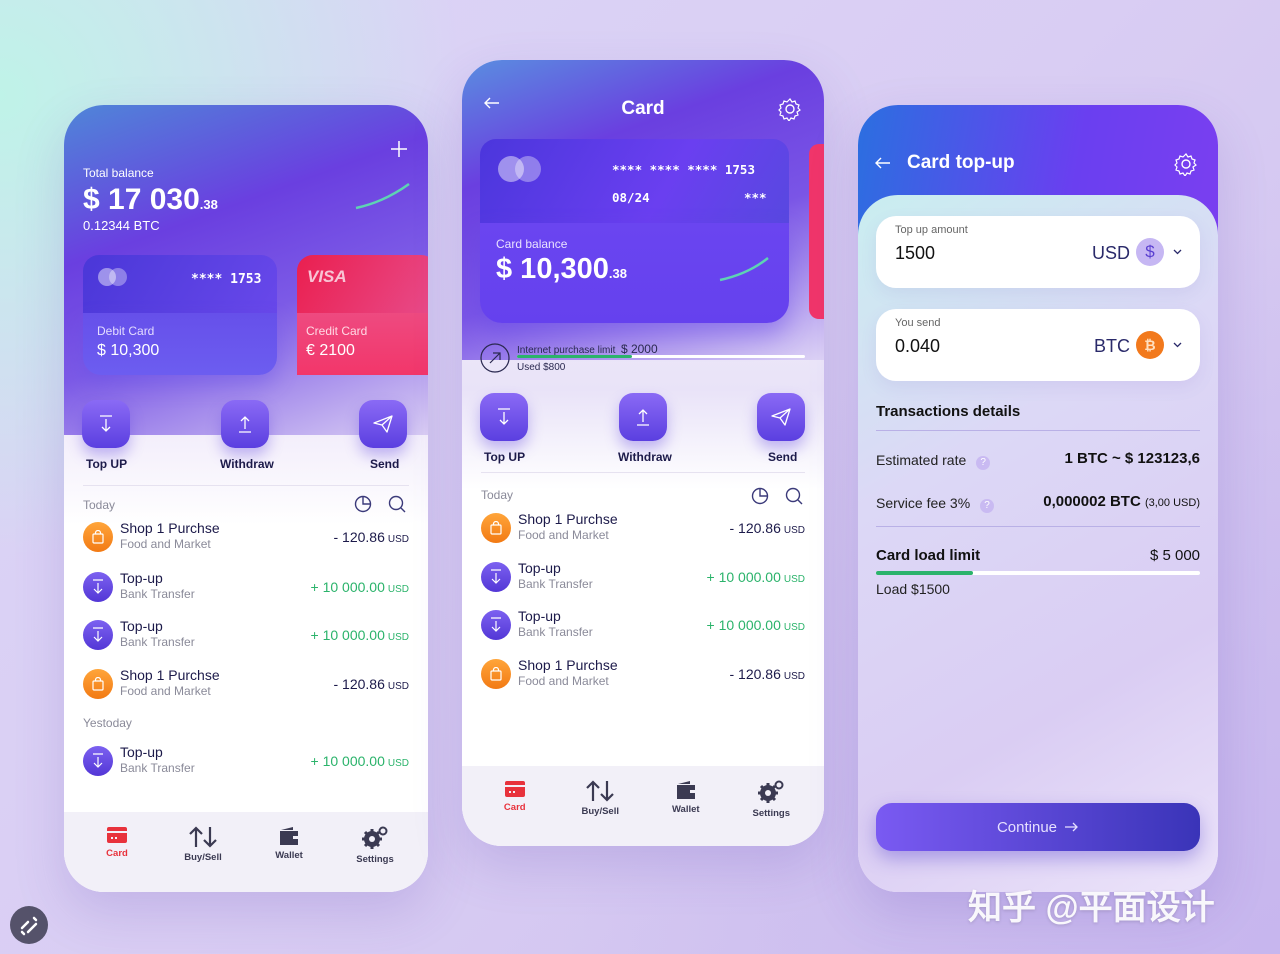 The height and width of the screenshot is (954, 1280). What do you see at coordinates (1092, 501) in the screenshot?
I see `service-fee-value: 0,000002 BTC` at bounding box center [1092, 501].